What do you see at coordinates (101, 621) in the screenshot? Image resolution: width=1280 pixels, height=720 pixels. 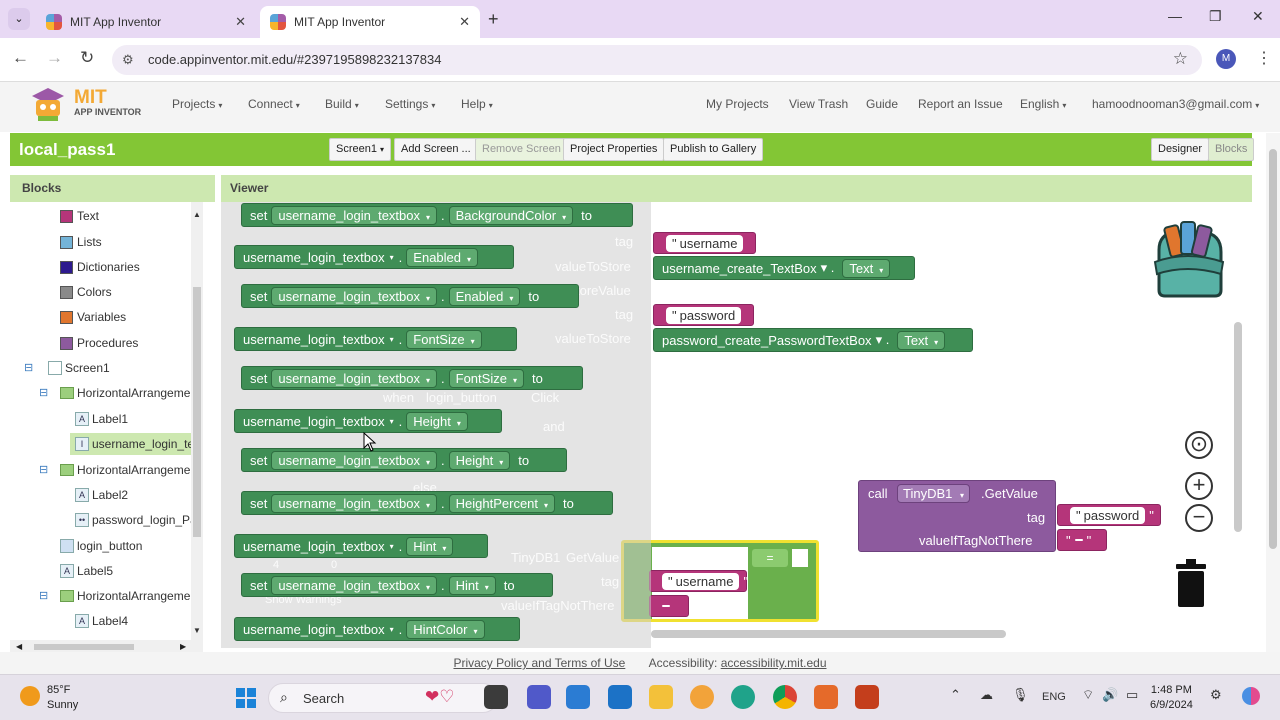 I see `tree-label4: A Label4` at bounding box center [101, 621].